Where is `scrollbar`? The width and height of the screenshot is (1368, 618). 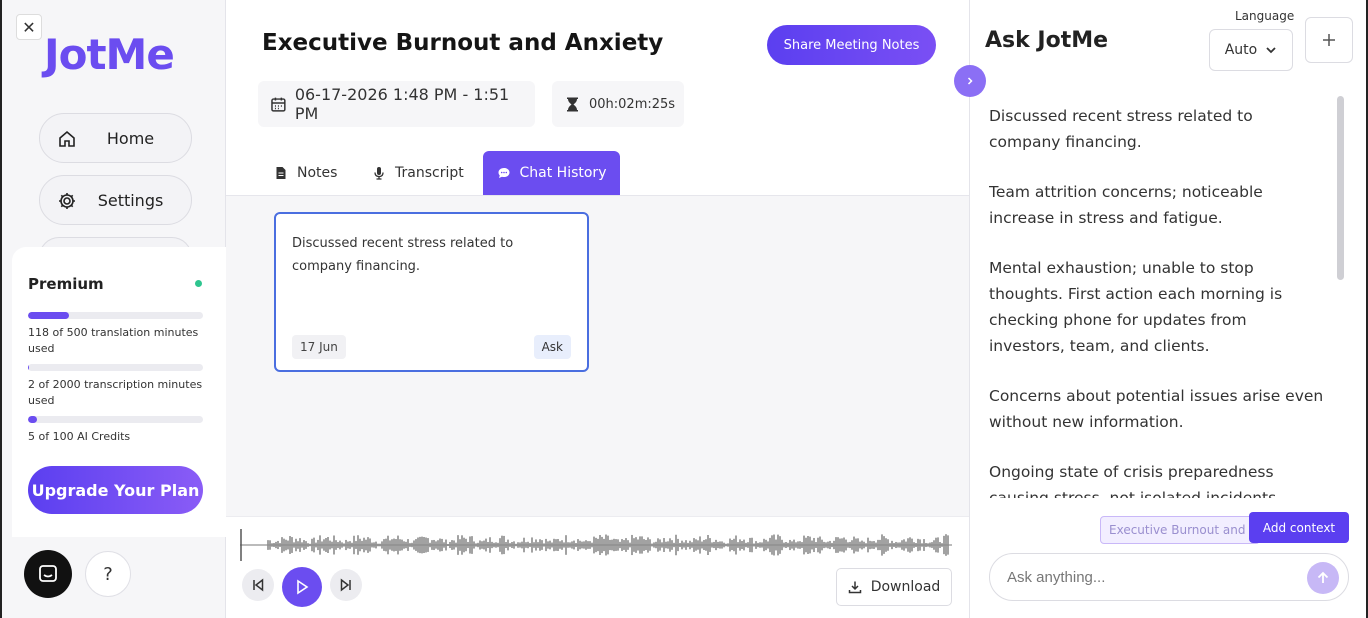
scrollbar is located at coordinates (1340, 188).